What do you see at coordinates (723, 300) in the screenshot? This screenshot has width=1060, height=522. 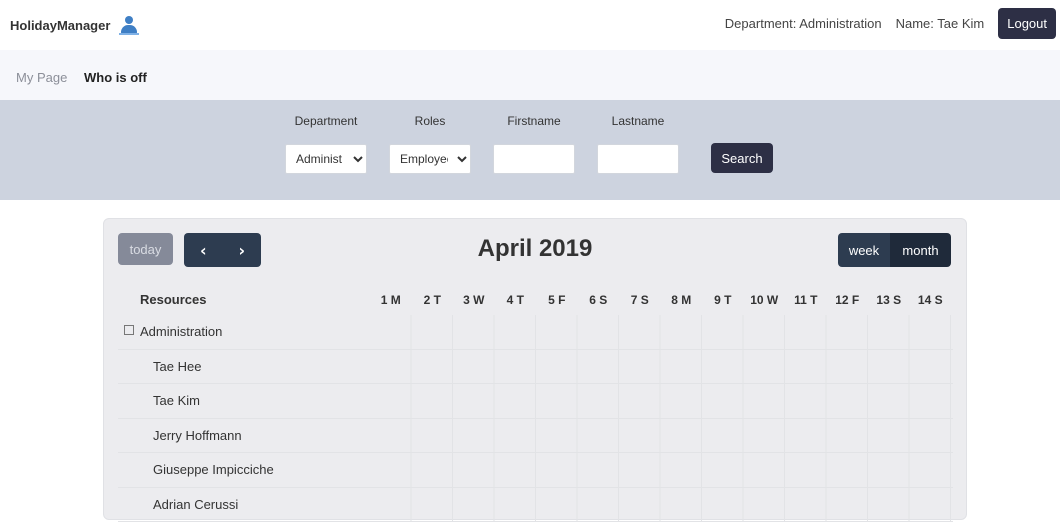 I see `day-header: 9 T` at bounding box center [723, 300].